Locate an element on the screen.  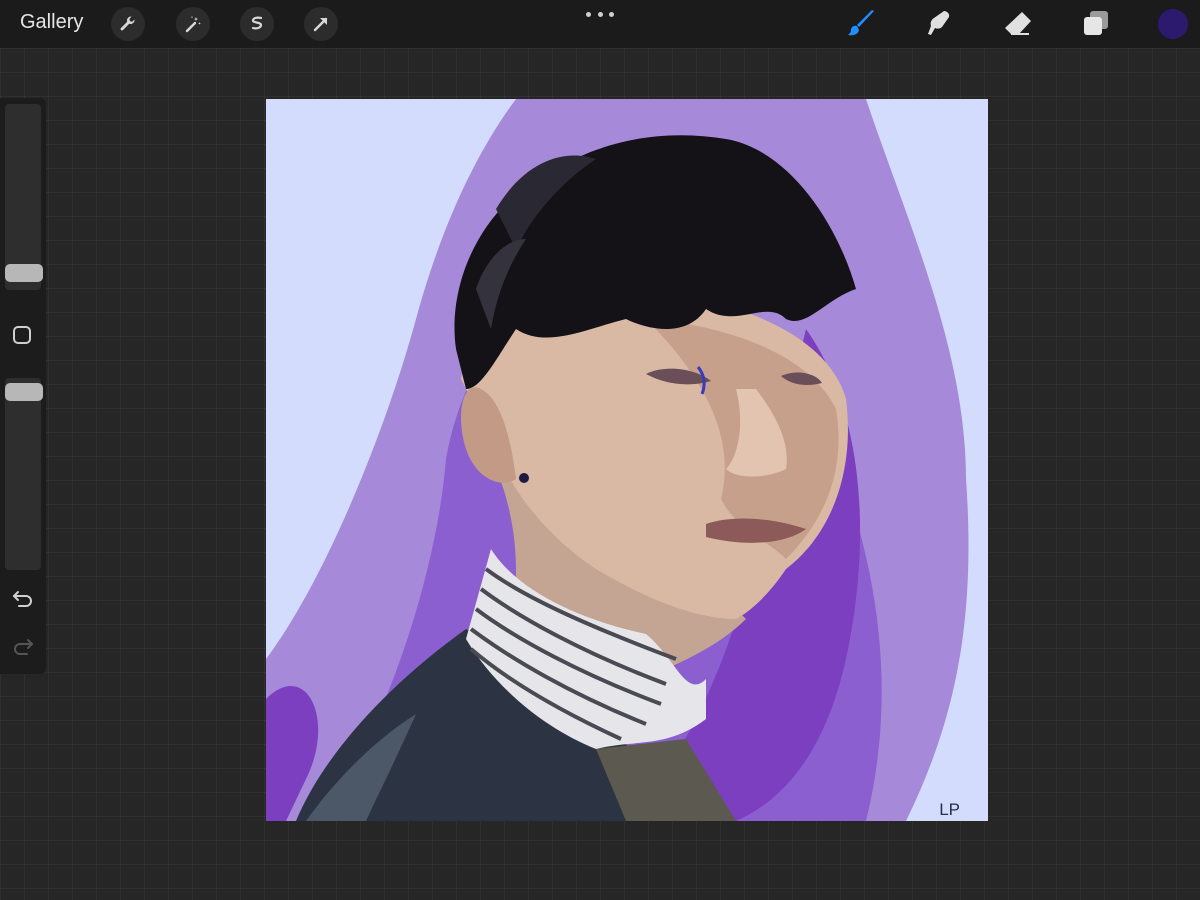
smudge-tool-button is located at coordinates (940, 24).